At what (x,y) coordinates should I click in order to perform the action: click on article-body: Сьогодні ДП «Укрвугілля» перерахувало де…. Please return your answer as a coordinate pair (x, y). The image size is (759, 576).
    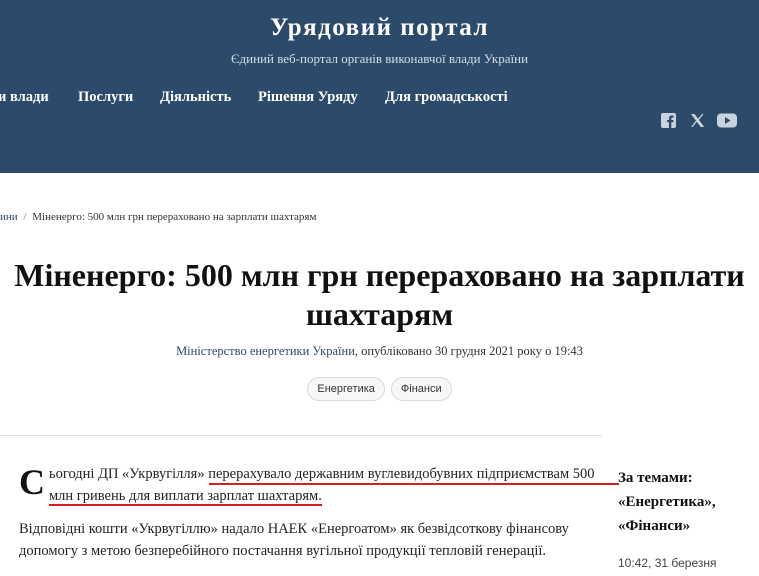
    Looking at the image, I should click on (319, 512).